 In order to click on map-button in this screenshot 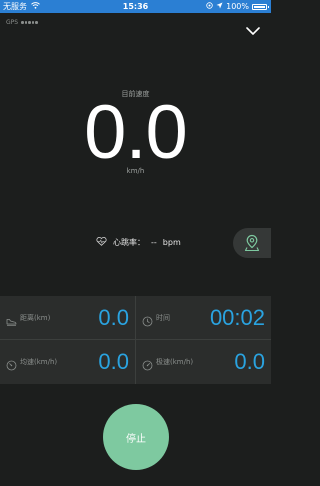, I will do `click(252, 243)`.